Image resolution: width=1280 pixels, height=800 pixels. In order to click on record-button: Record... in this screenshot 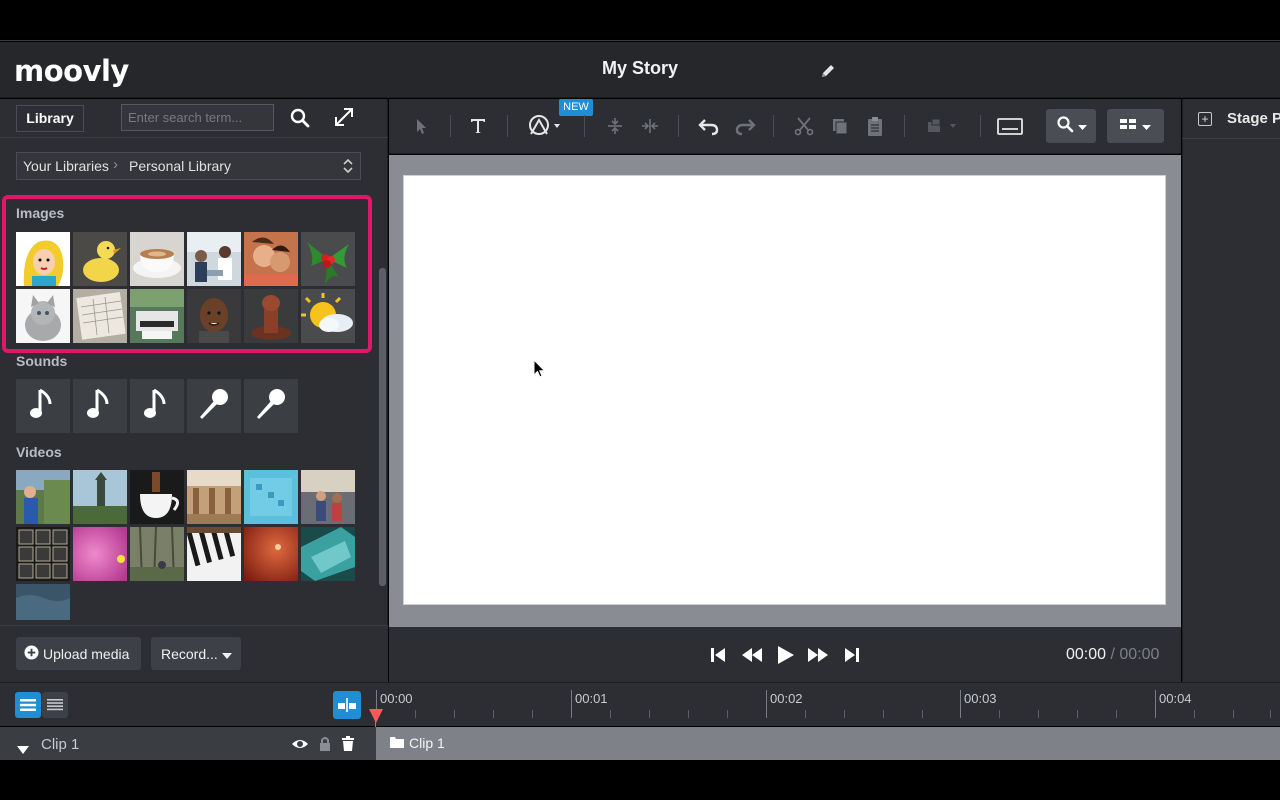, I will do `click(196, 653)`.